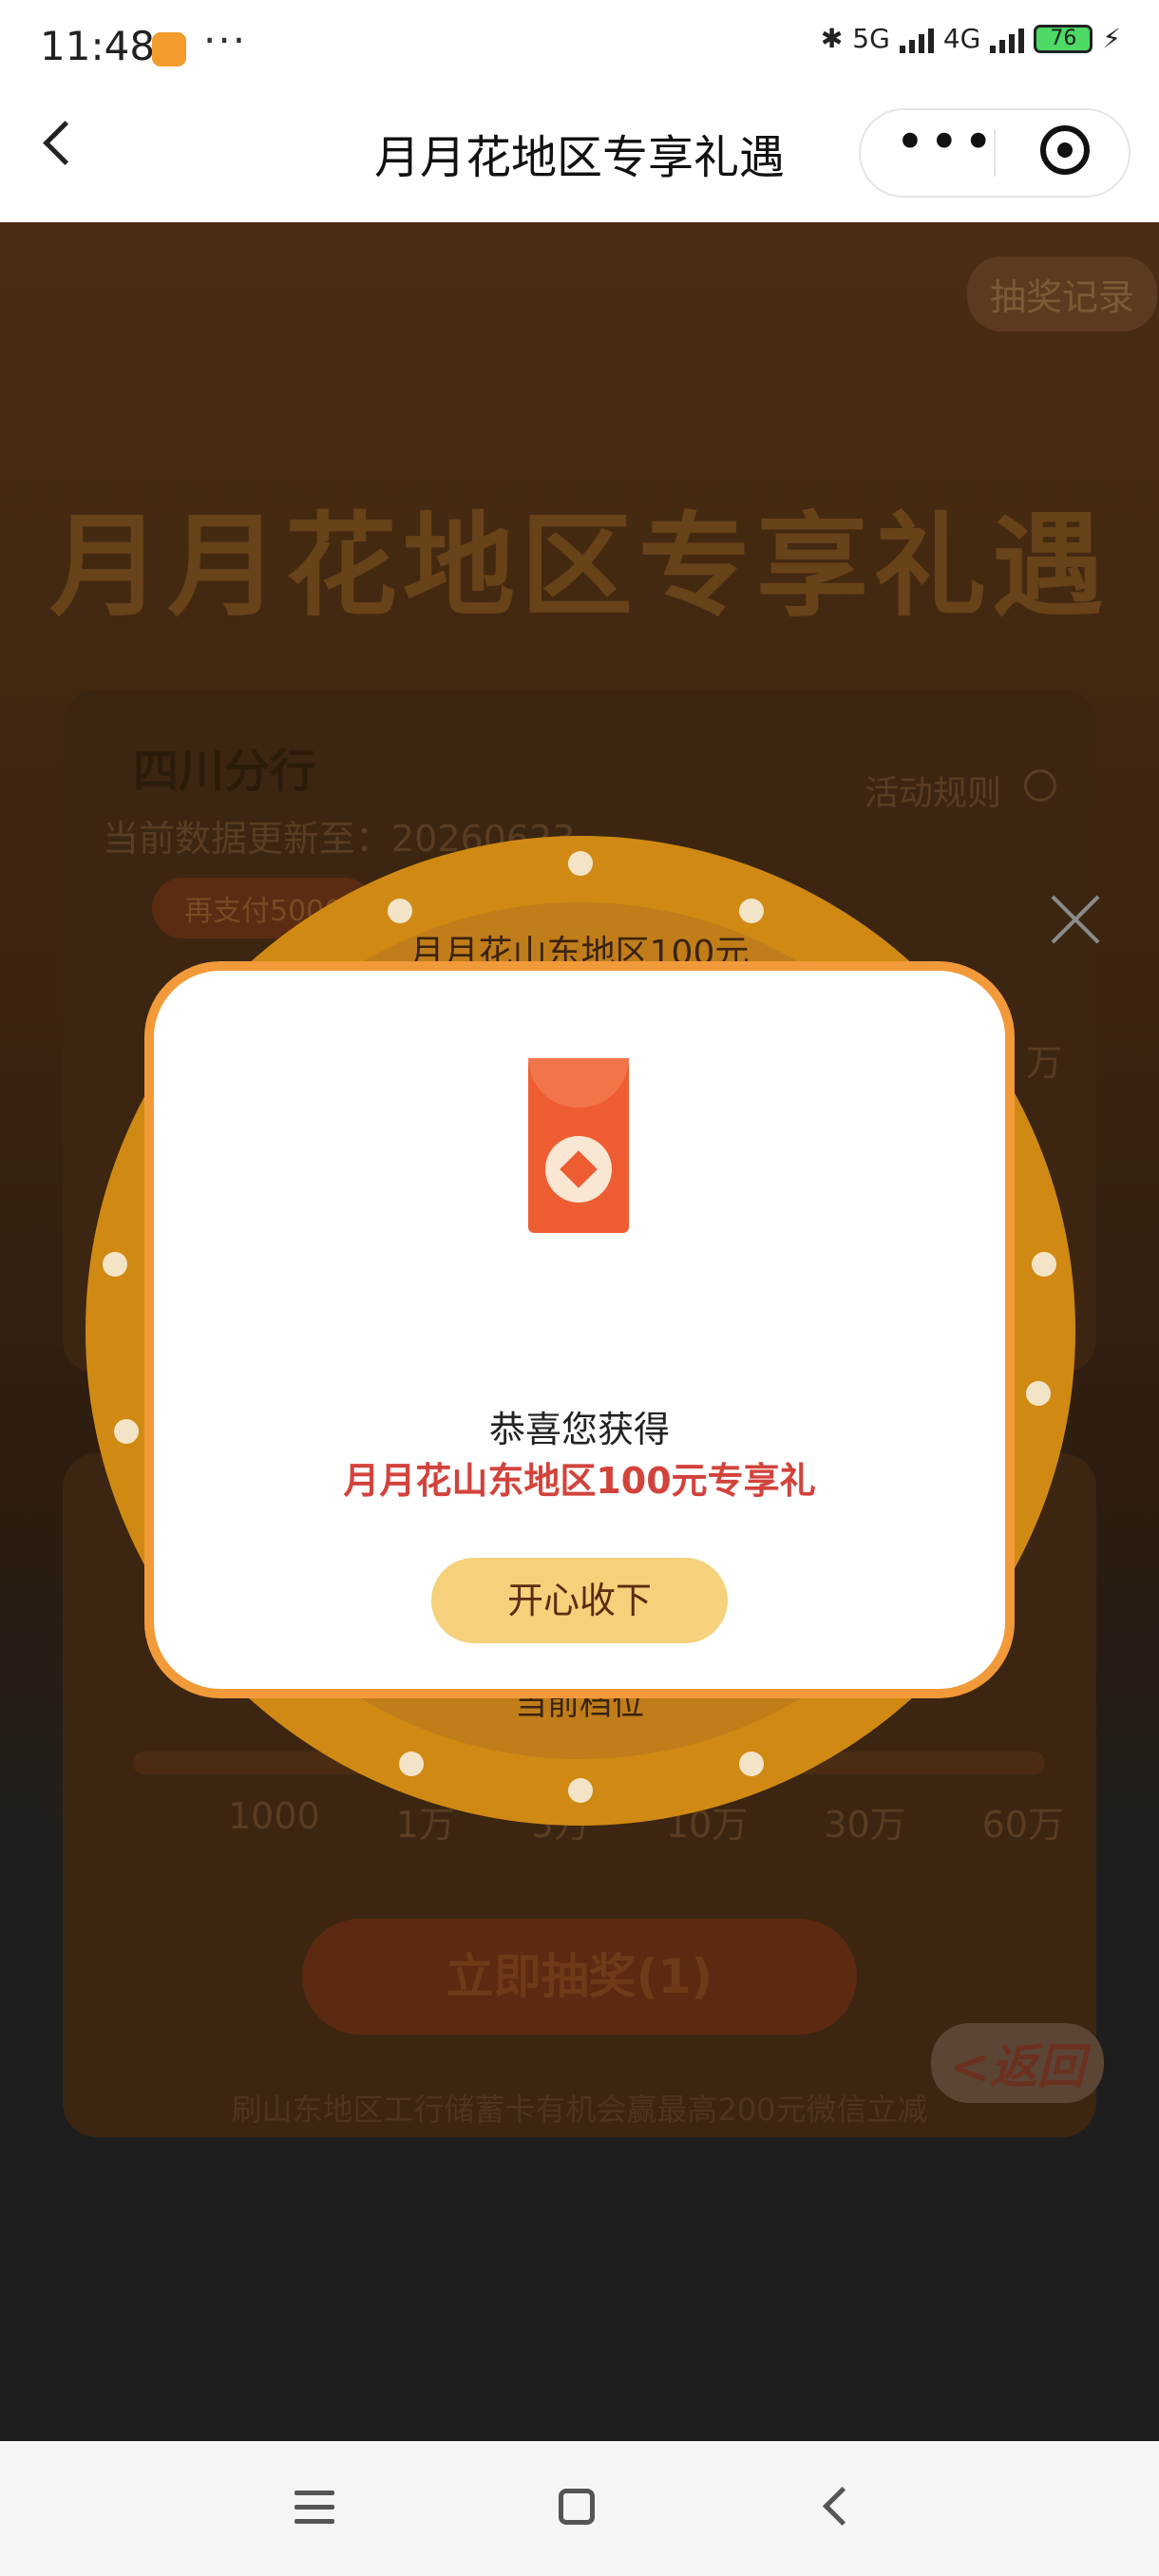 This screenshot has height=2576, width=1159. Describe the element at coordinates (961, 38) in the screenshot. I see `network-4g-label: 4G` at that location.